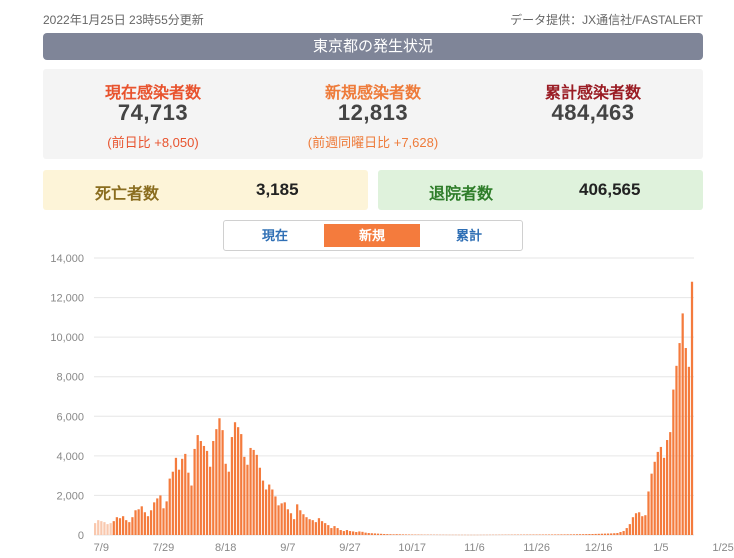 The height and width of the screenshot is (558, 734). Describe the element at coordinates (469, 235) in the screenshot. I see `tab-total: 累計` at that location.